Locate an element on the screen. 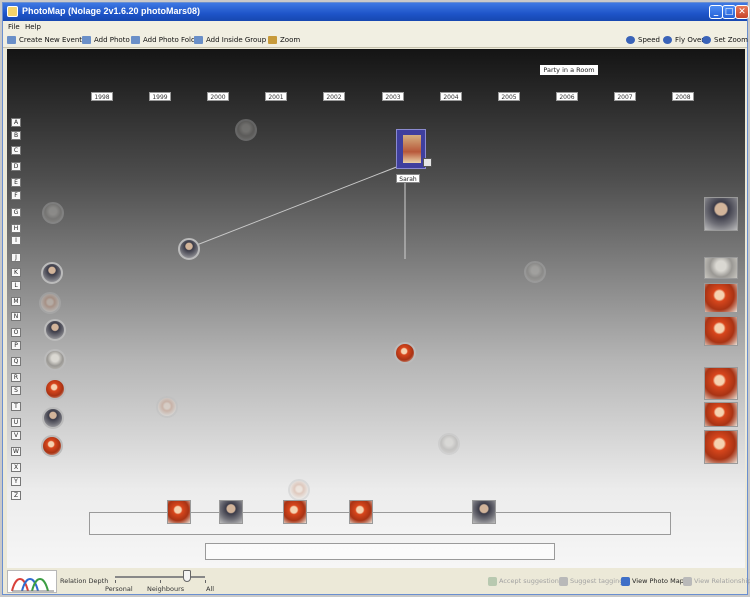  relationships-icon is located at coordinates (687, 581).